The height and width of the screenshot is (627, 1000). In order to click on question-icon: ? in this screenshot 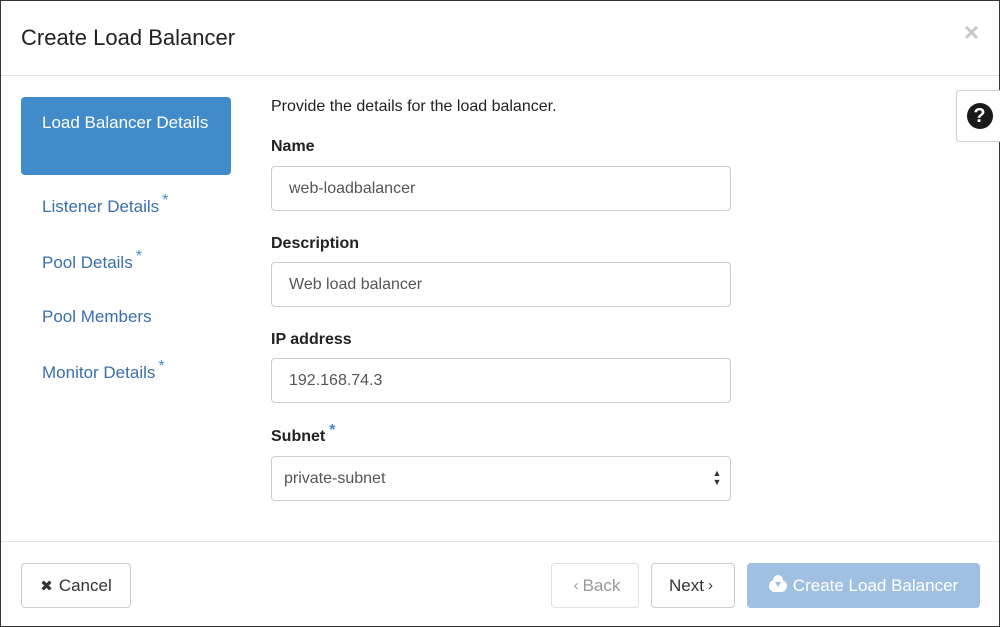, I will do `click(979, 116)`.